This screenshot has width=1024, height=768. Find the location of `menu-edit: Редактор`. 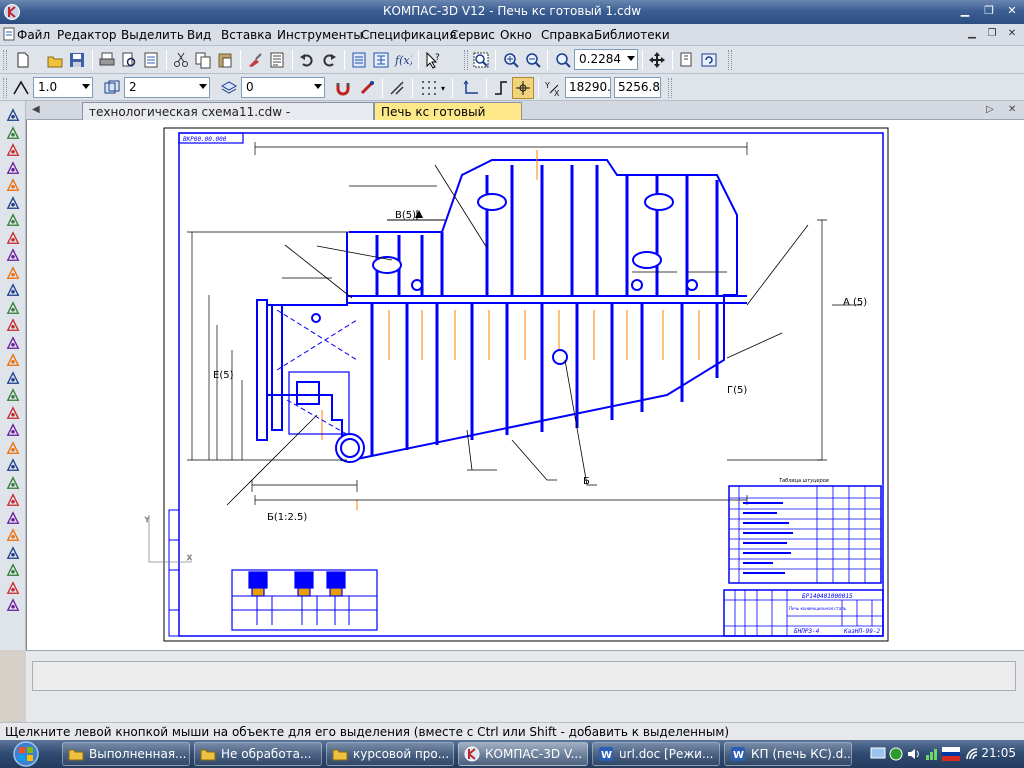

menu-edit: Редактор is located at coordinates (86, 35).